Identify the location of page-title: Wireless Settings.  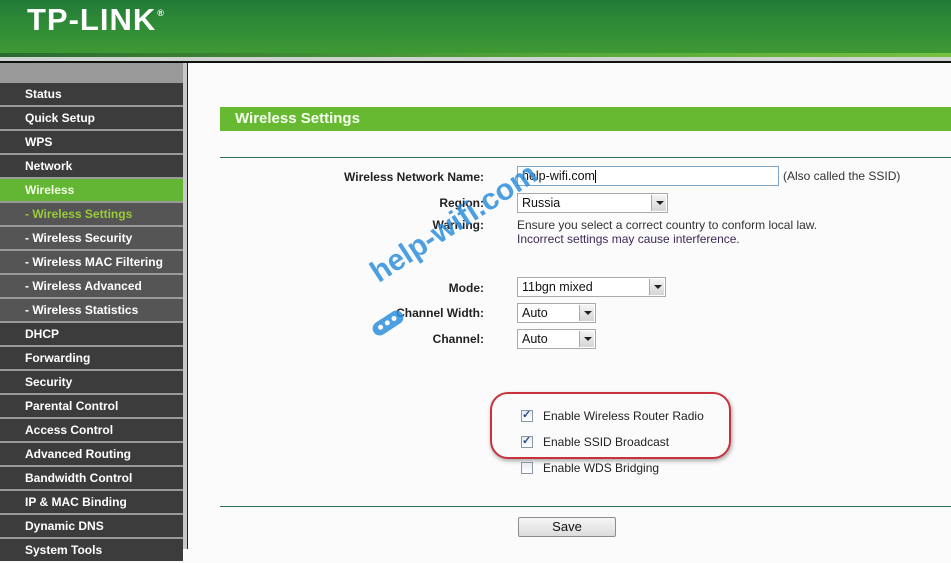
(585, 119).